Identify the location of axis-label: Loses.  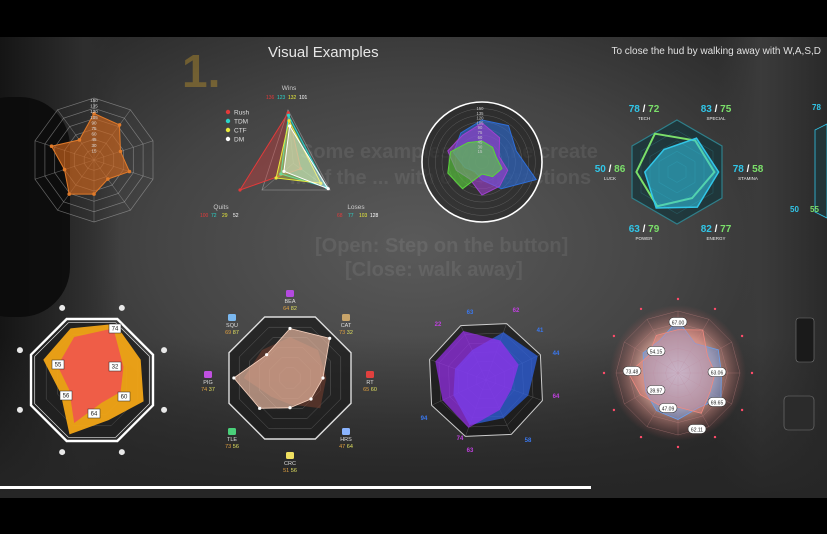
(356, 207).